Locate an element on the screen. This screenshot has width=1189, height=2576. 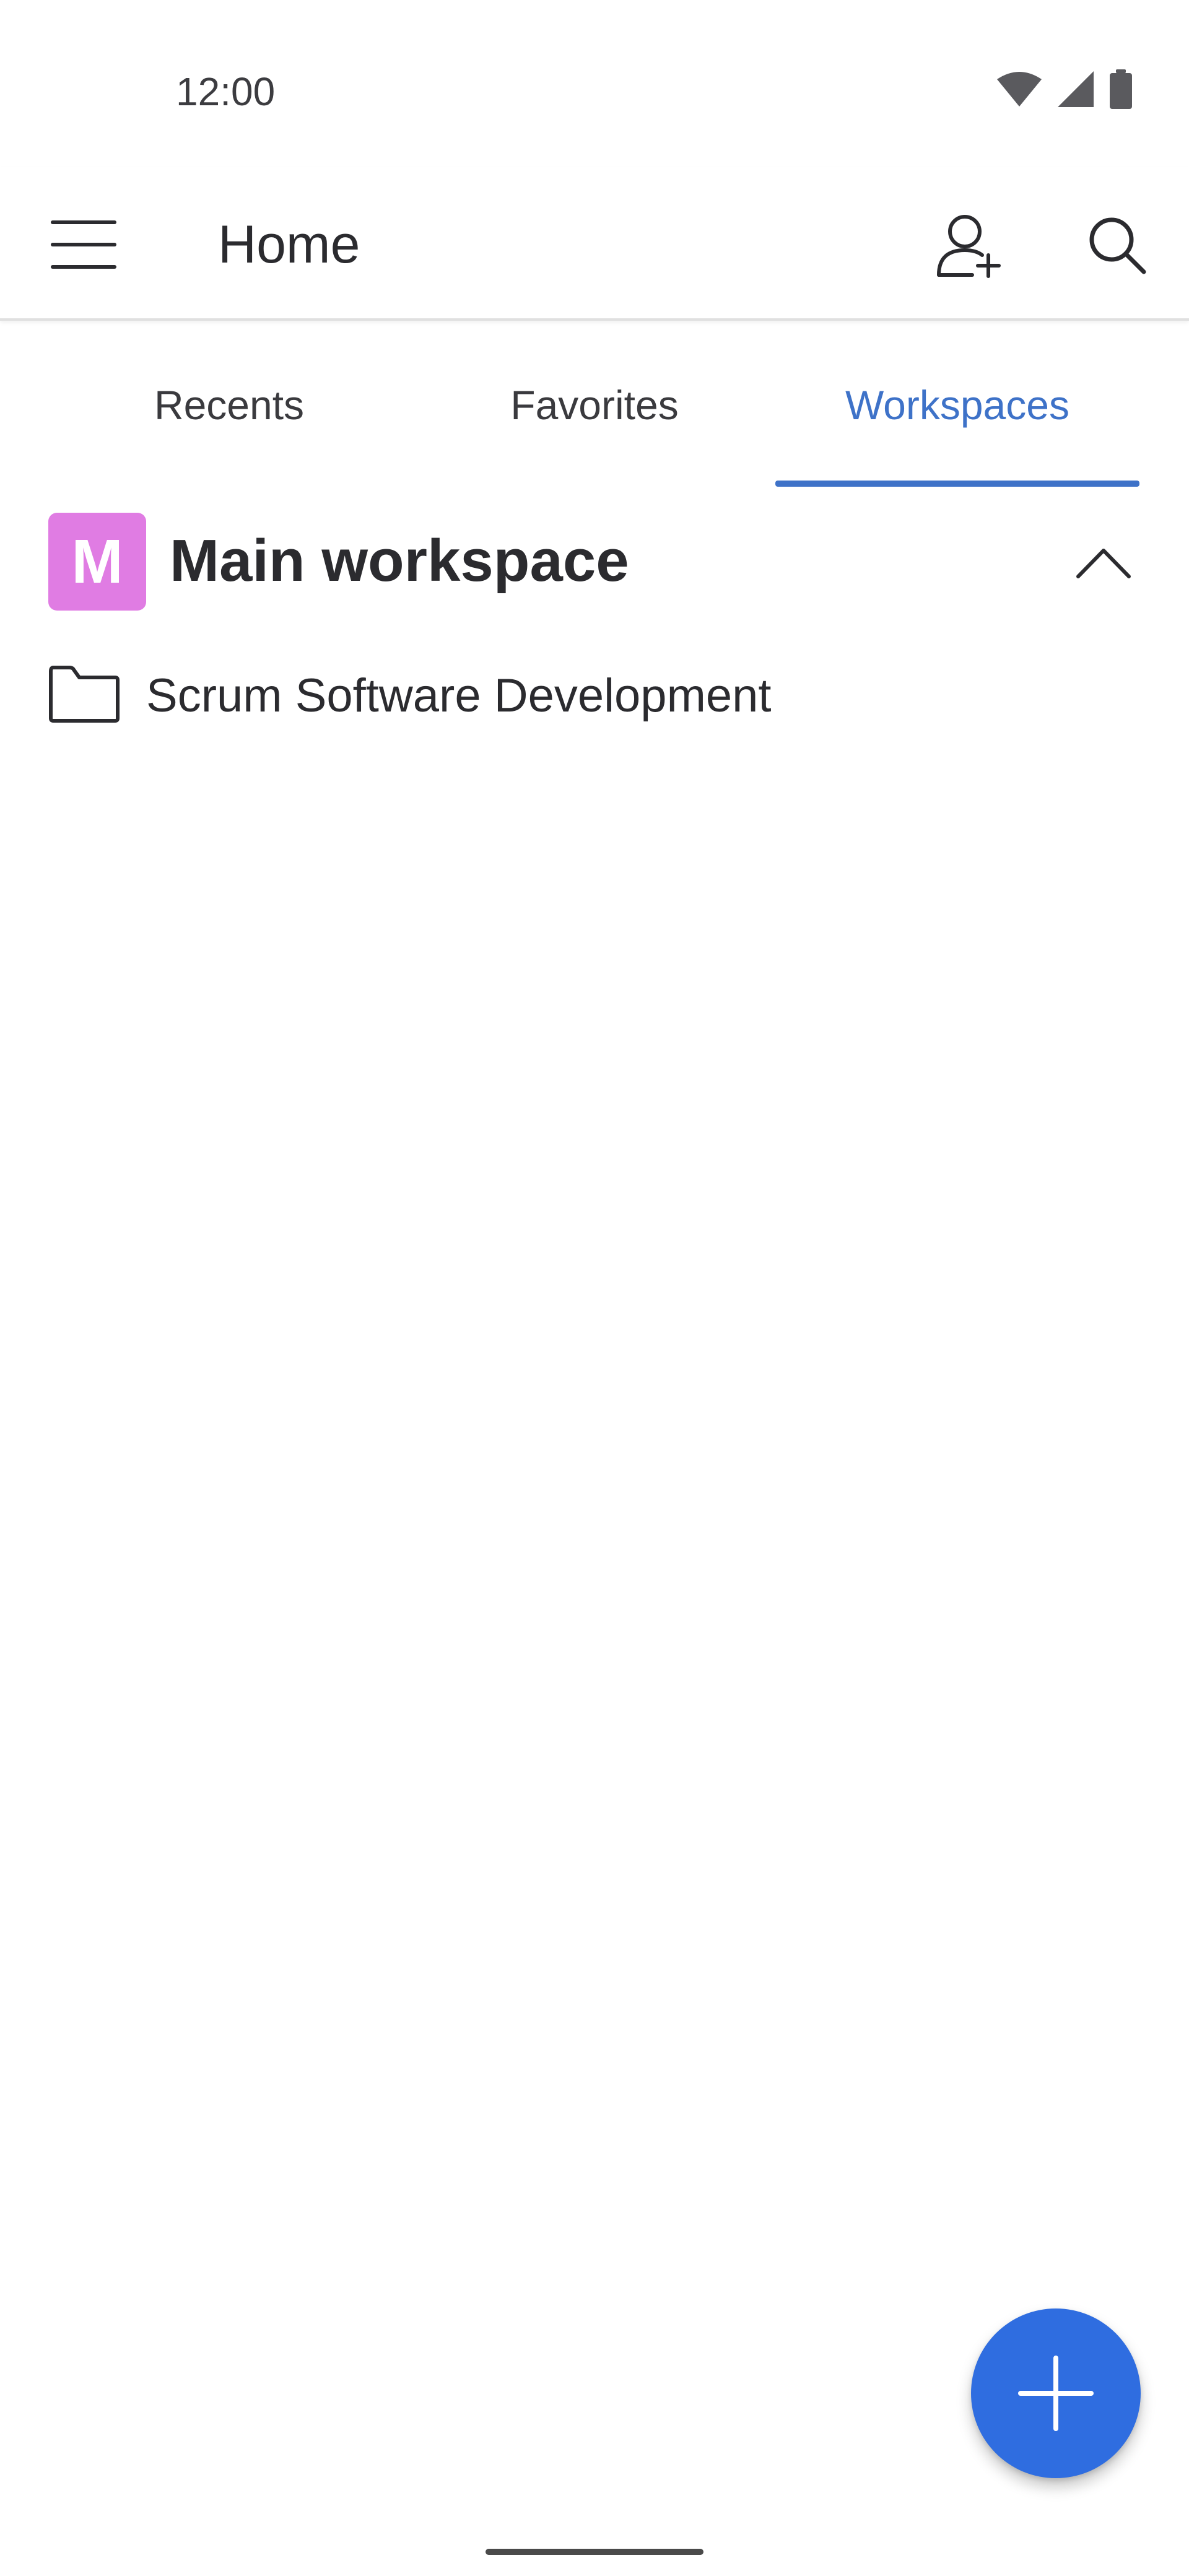
tab-workspaces: Workspaces is located at coordinates (957, 405).